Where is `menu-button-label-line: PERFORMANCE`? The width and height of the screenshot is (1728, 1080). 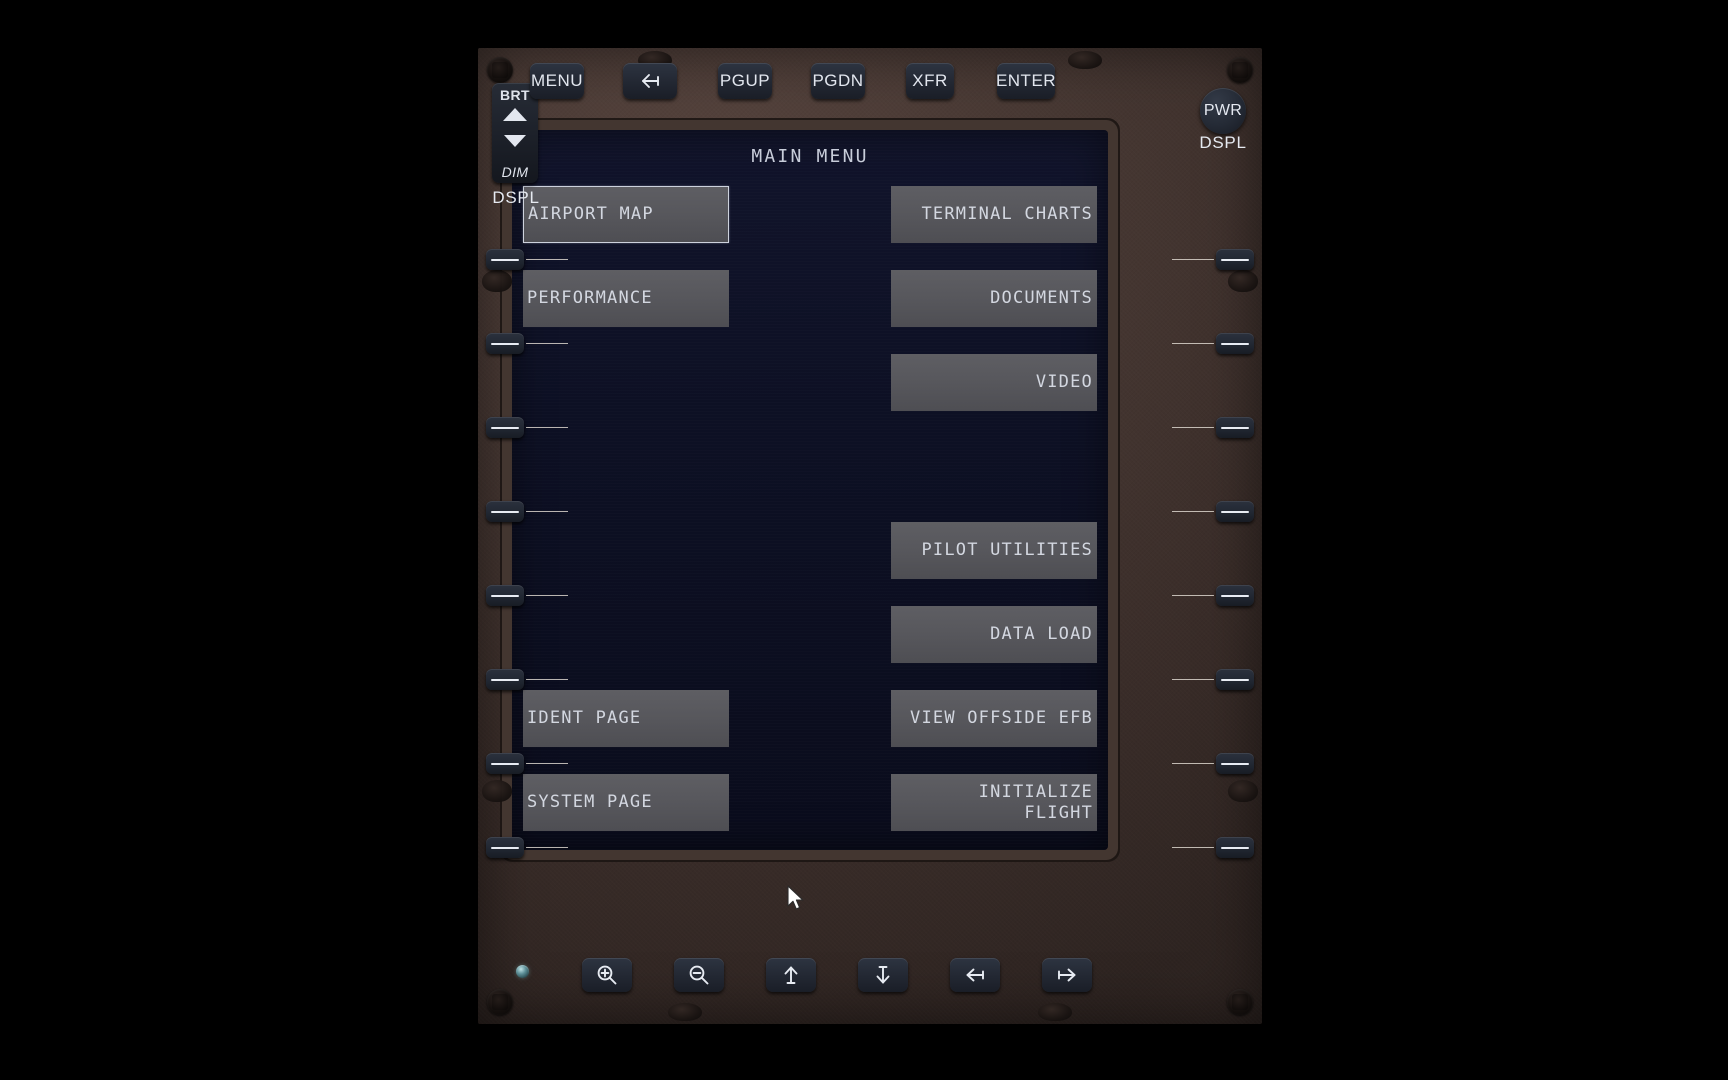
menu-button-label-line: PERFORMANCE is located at coordinates (590, 298).